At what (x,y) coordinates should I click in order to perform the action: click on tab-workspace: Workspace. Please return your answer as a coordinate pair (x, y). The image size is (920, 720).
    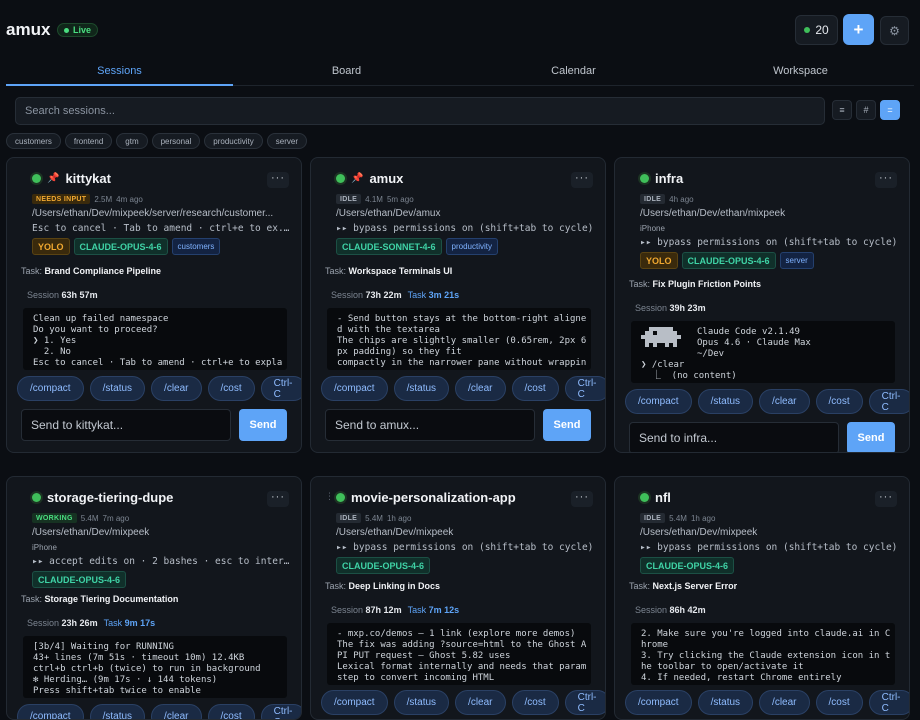
    Looking at the image, I should click on (800, 72).